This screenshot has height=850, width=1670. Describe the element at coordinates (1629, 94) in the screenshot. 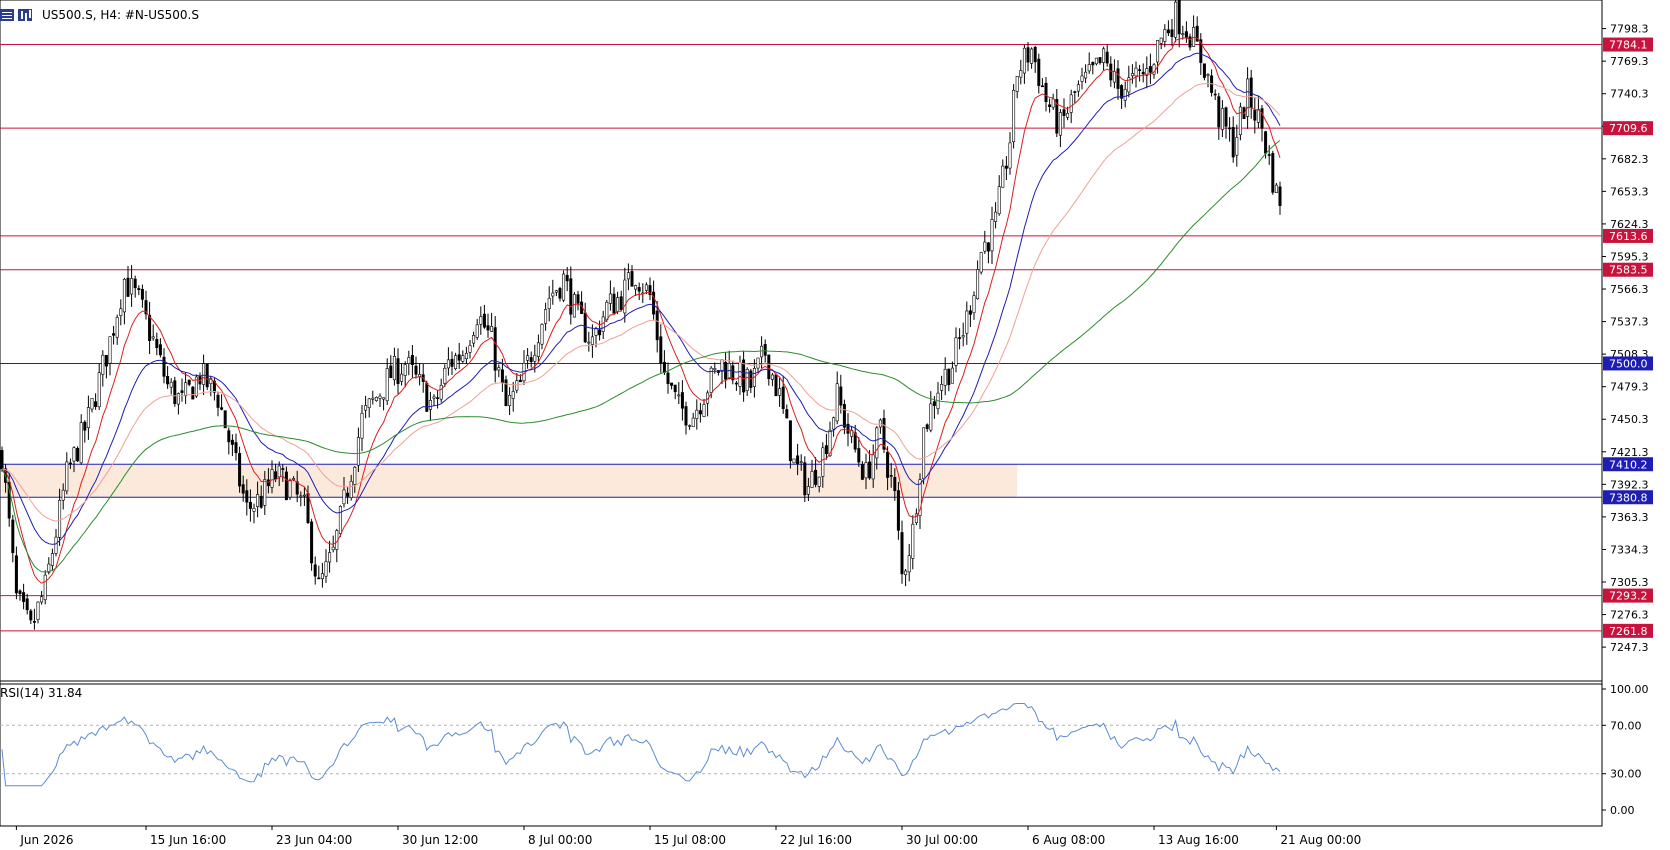

I see `price-tick-label: 7740.3` at that location.